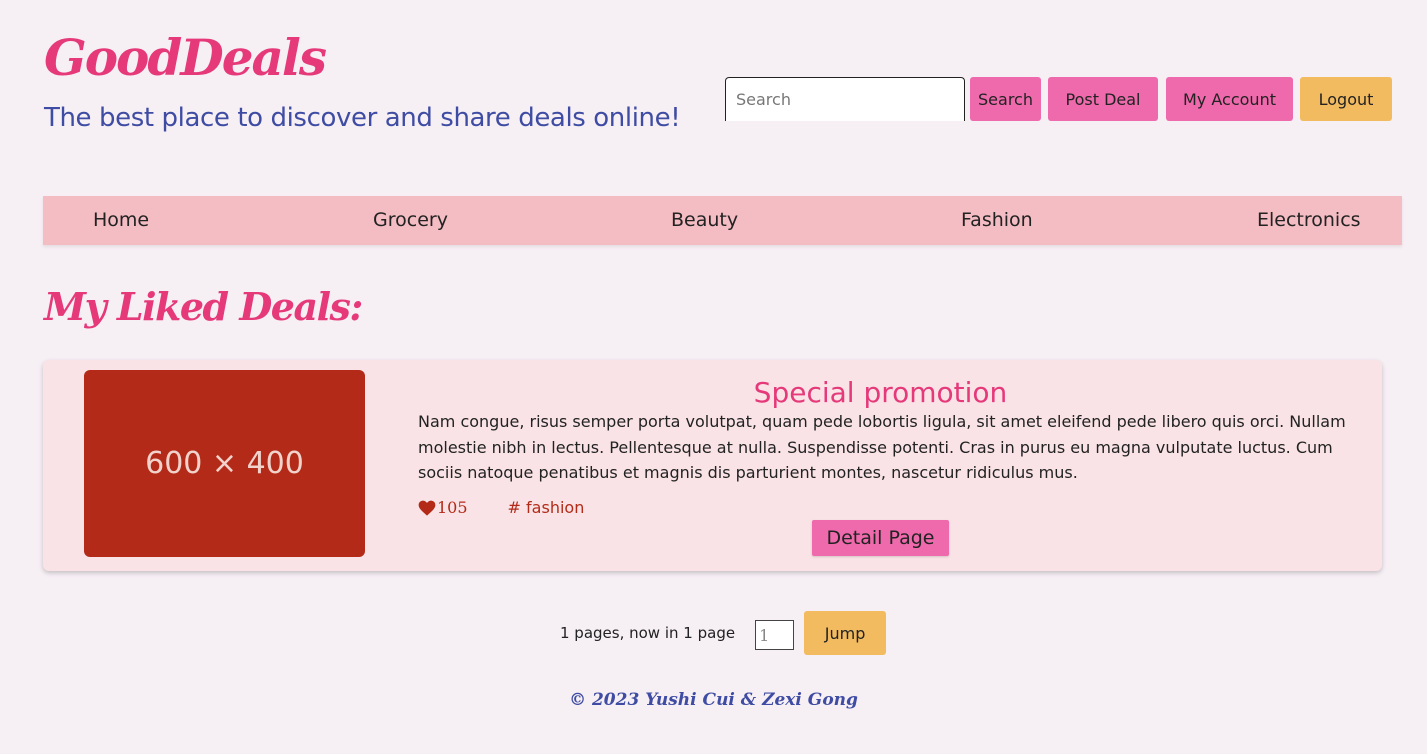 The image size is (1427, 754). Describe the element at coordinates (203, 306) in the screenshot. I see `section-title: My Liked Deals:` at that location.